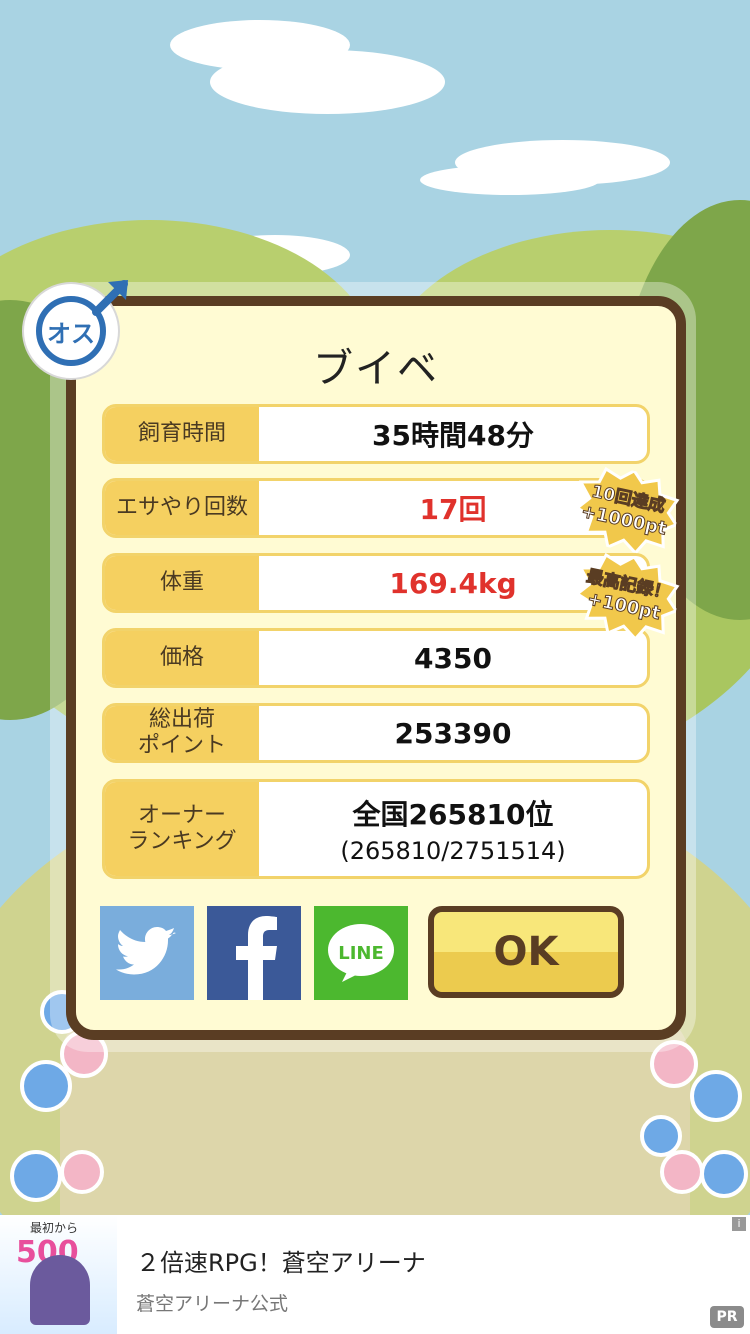  Describe the element at coordinates (76, 329) in the screenshot. I see `male-badge: オス` at that location.